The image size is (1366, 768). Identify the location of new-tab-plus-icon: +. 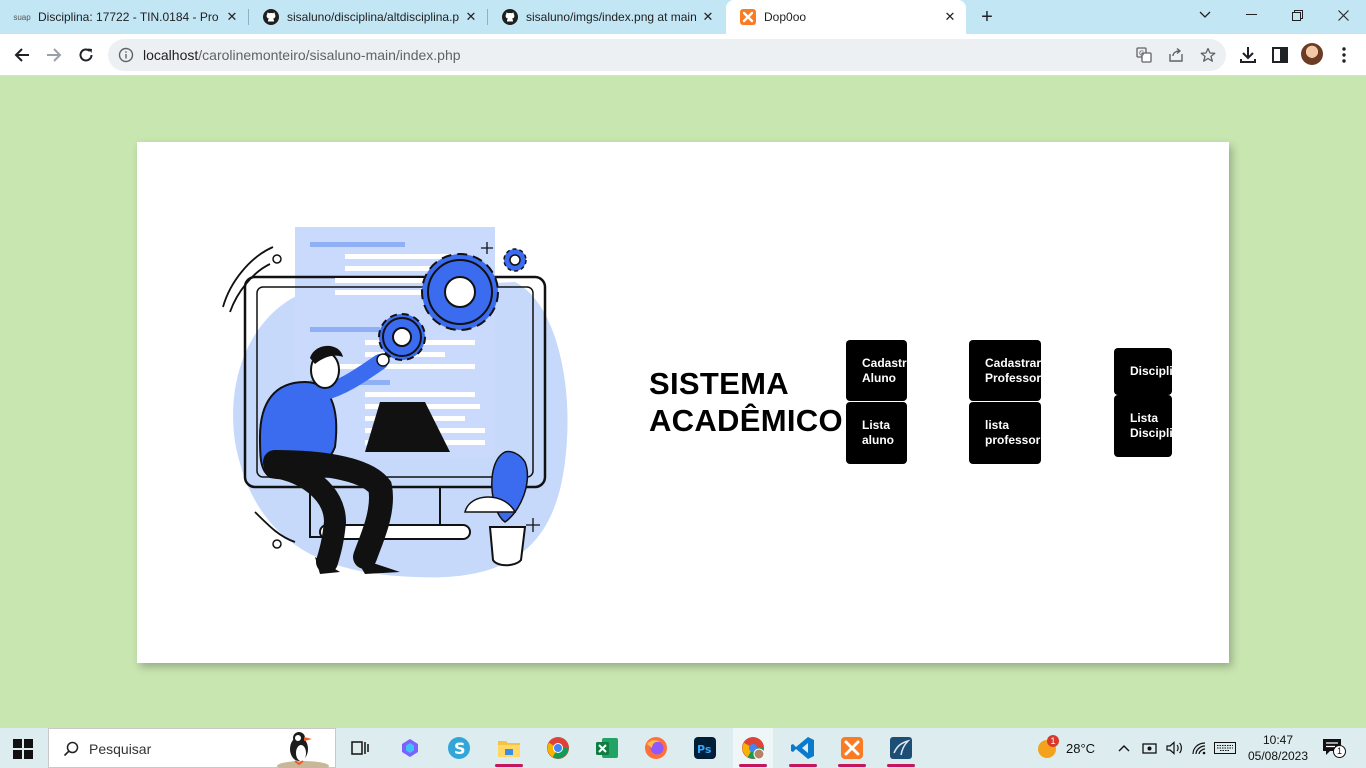
(987, 18).